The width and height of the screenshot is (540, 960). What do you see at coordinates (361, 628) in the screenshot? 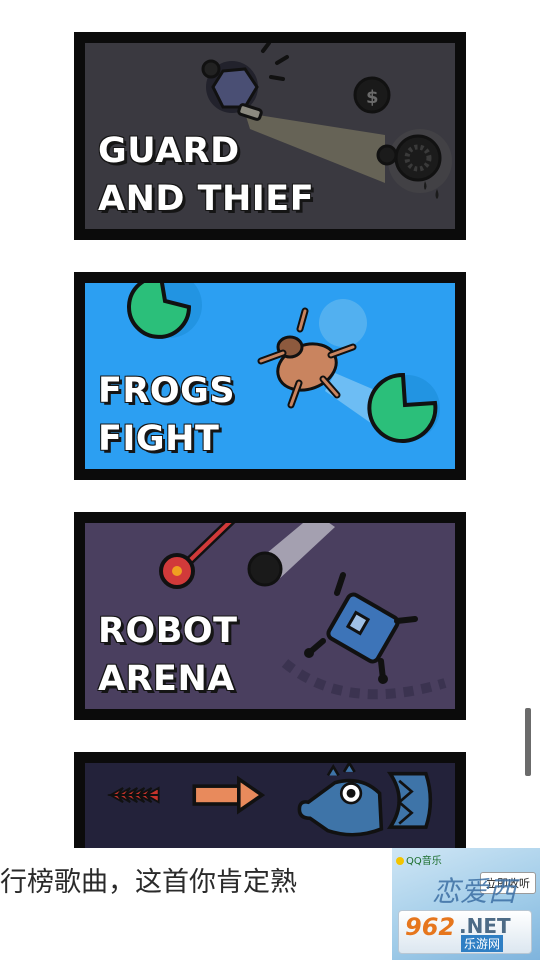
I see `robot-character-icon` at bounding box center [361, 628].